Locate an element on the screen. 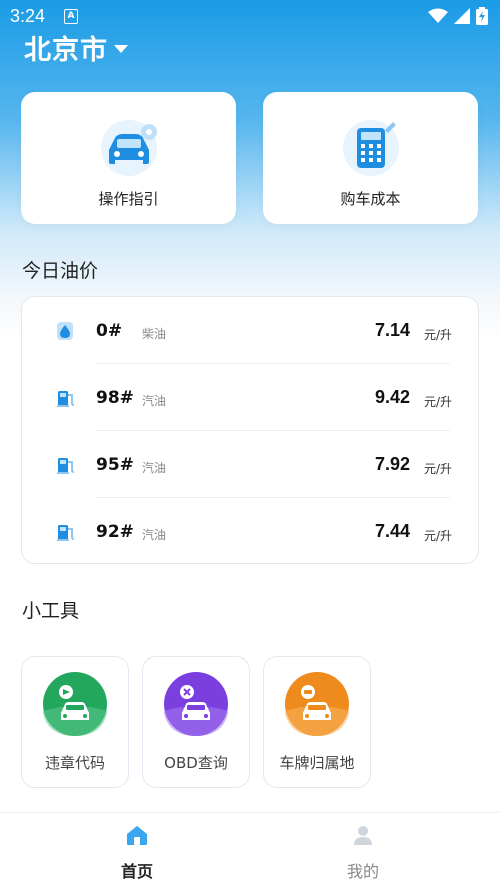  tab-home: 首页 is located at coordinates (137, 850).